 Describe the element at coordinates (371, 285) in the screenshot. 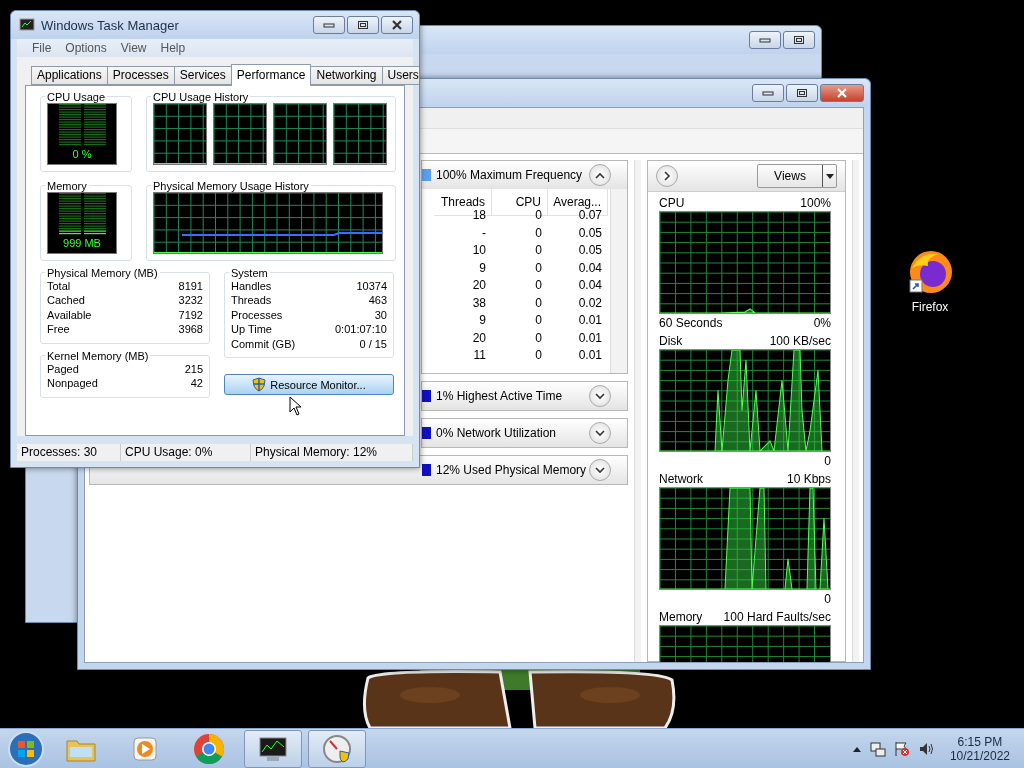

I see `stat-value: 10374` at that location.